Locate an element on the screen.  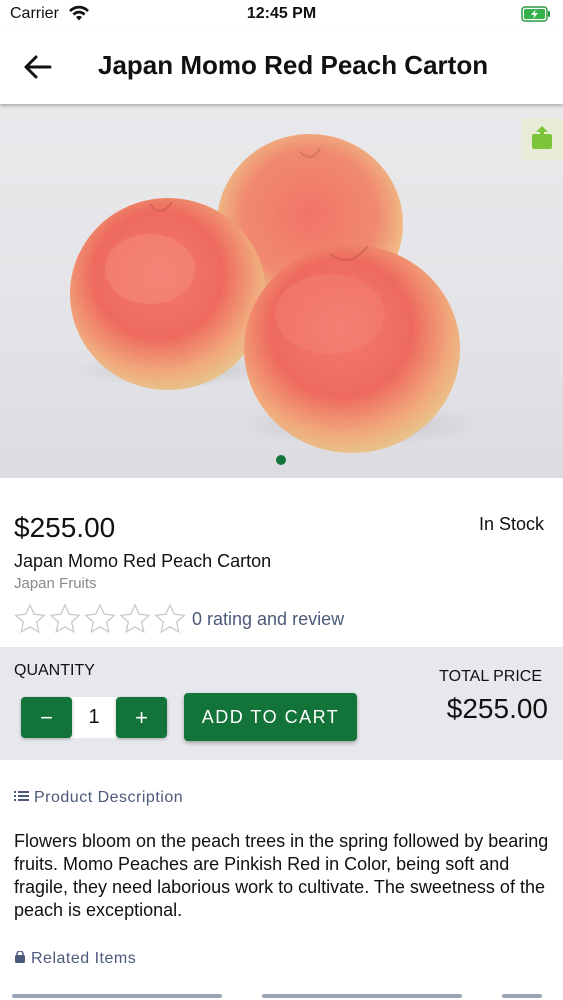
share-button is located at coordinates (542, 139).